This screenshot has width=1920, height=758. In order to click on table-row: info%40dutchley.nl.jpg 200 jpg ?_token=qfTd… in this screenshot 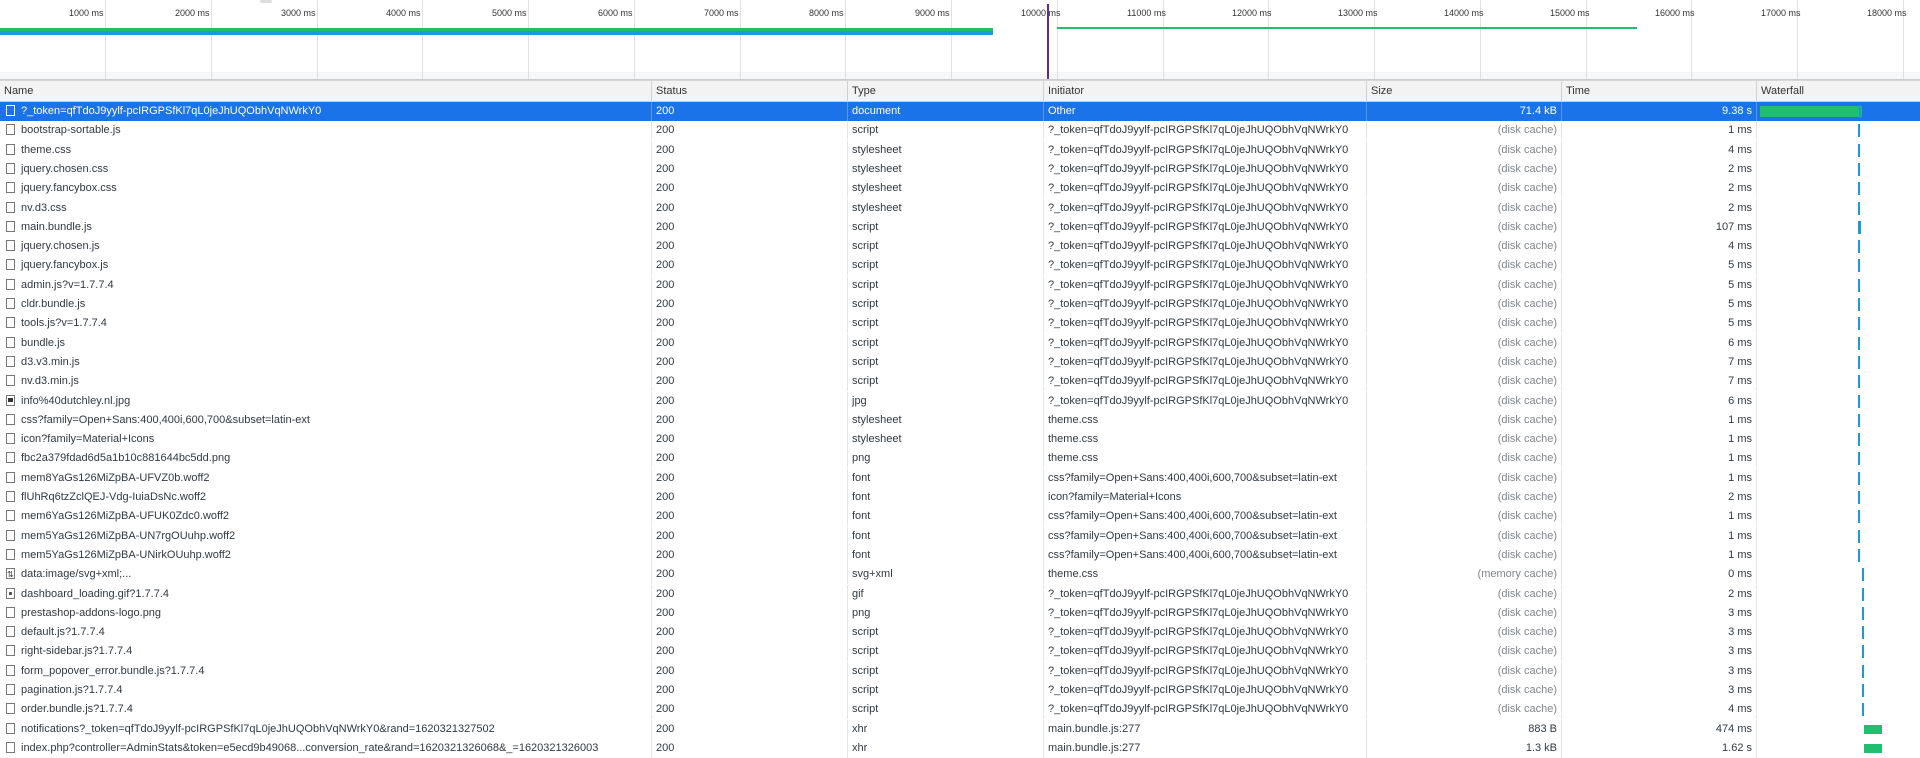, I will do `click(960, 401)`.